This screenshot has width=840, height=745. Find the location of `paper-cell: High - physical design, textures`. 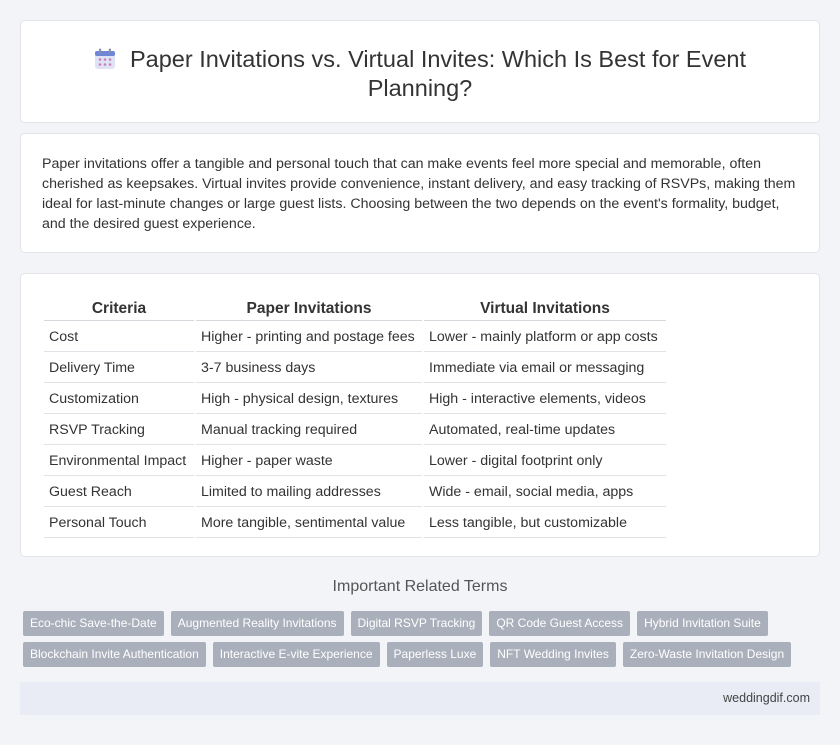

paper-cell: High - physical design, textures is located at coordinates (309, 399).